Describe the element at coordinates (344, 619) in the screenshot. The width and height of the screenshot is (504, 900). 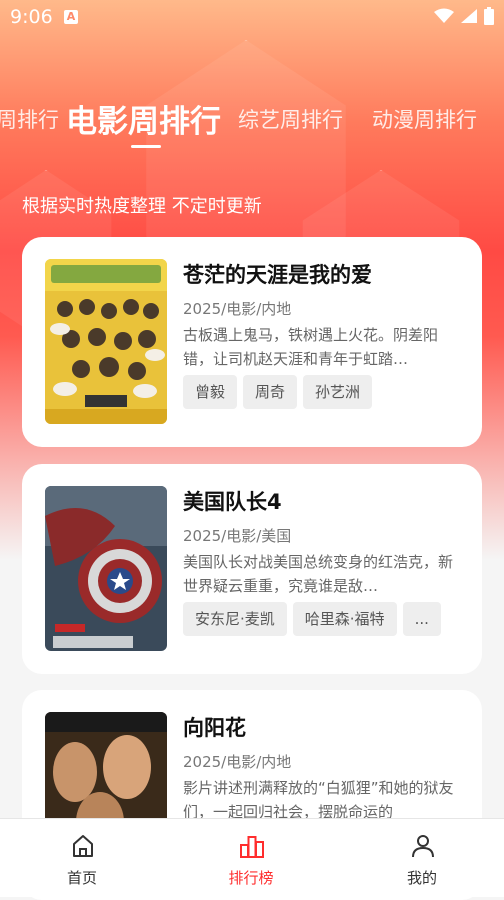
I see `cast-tag: 哈里森·福特` at that location.